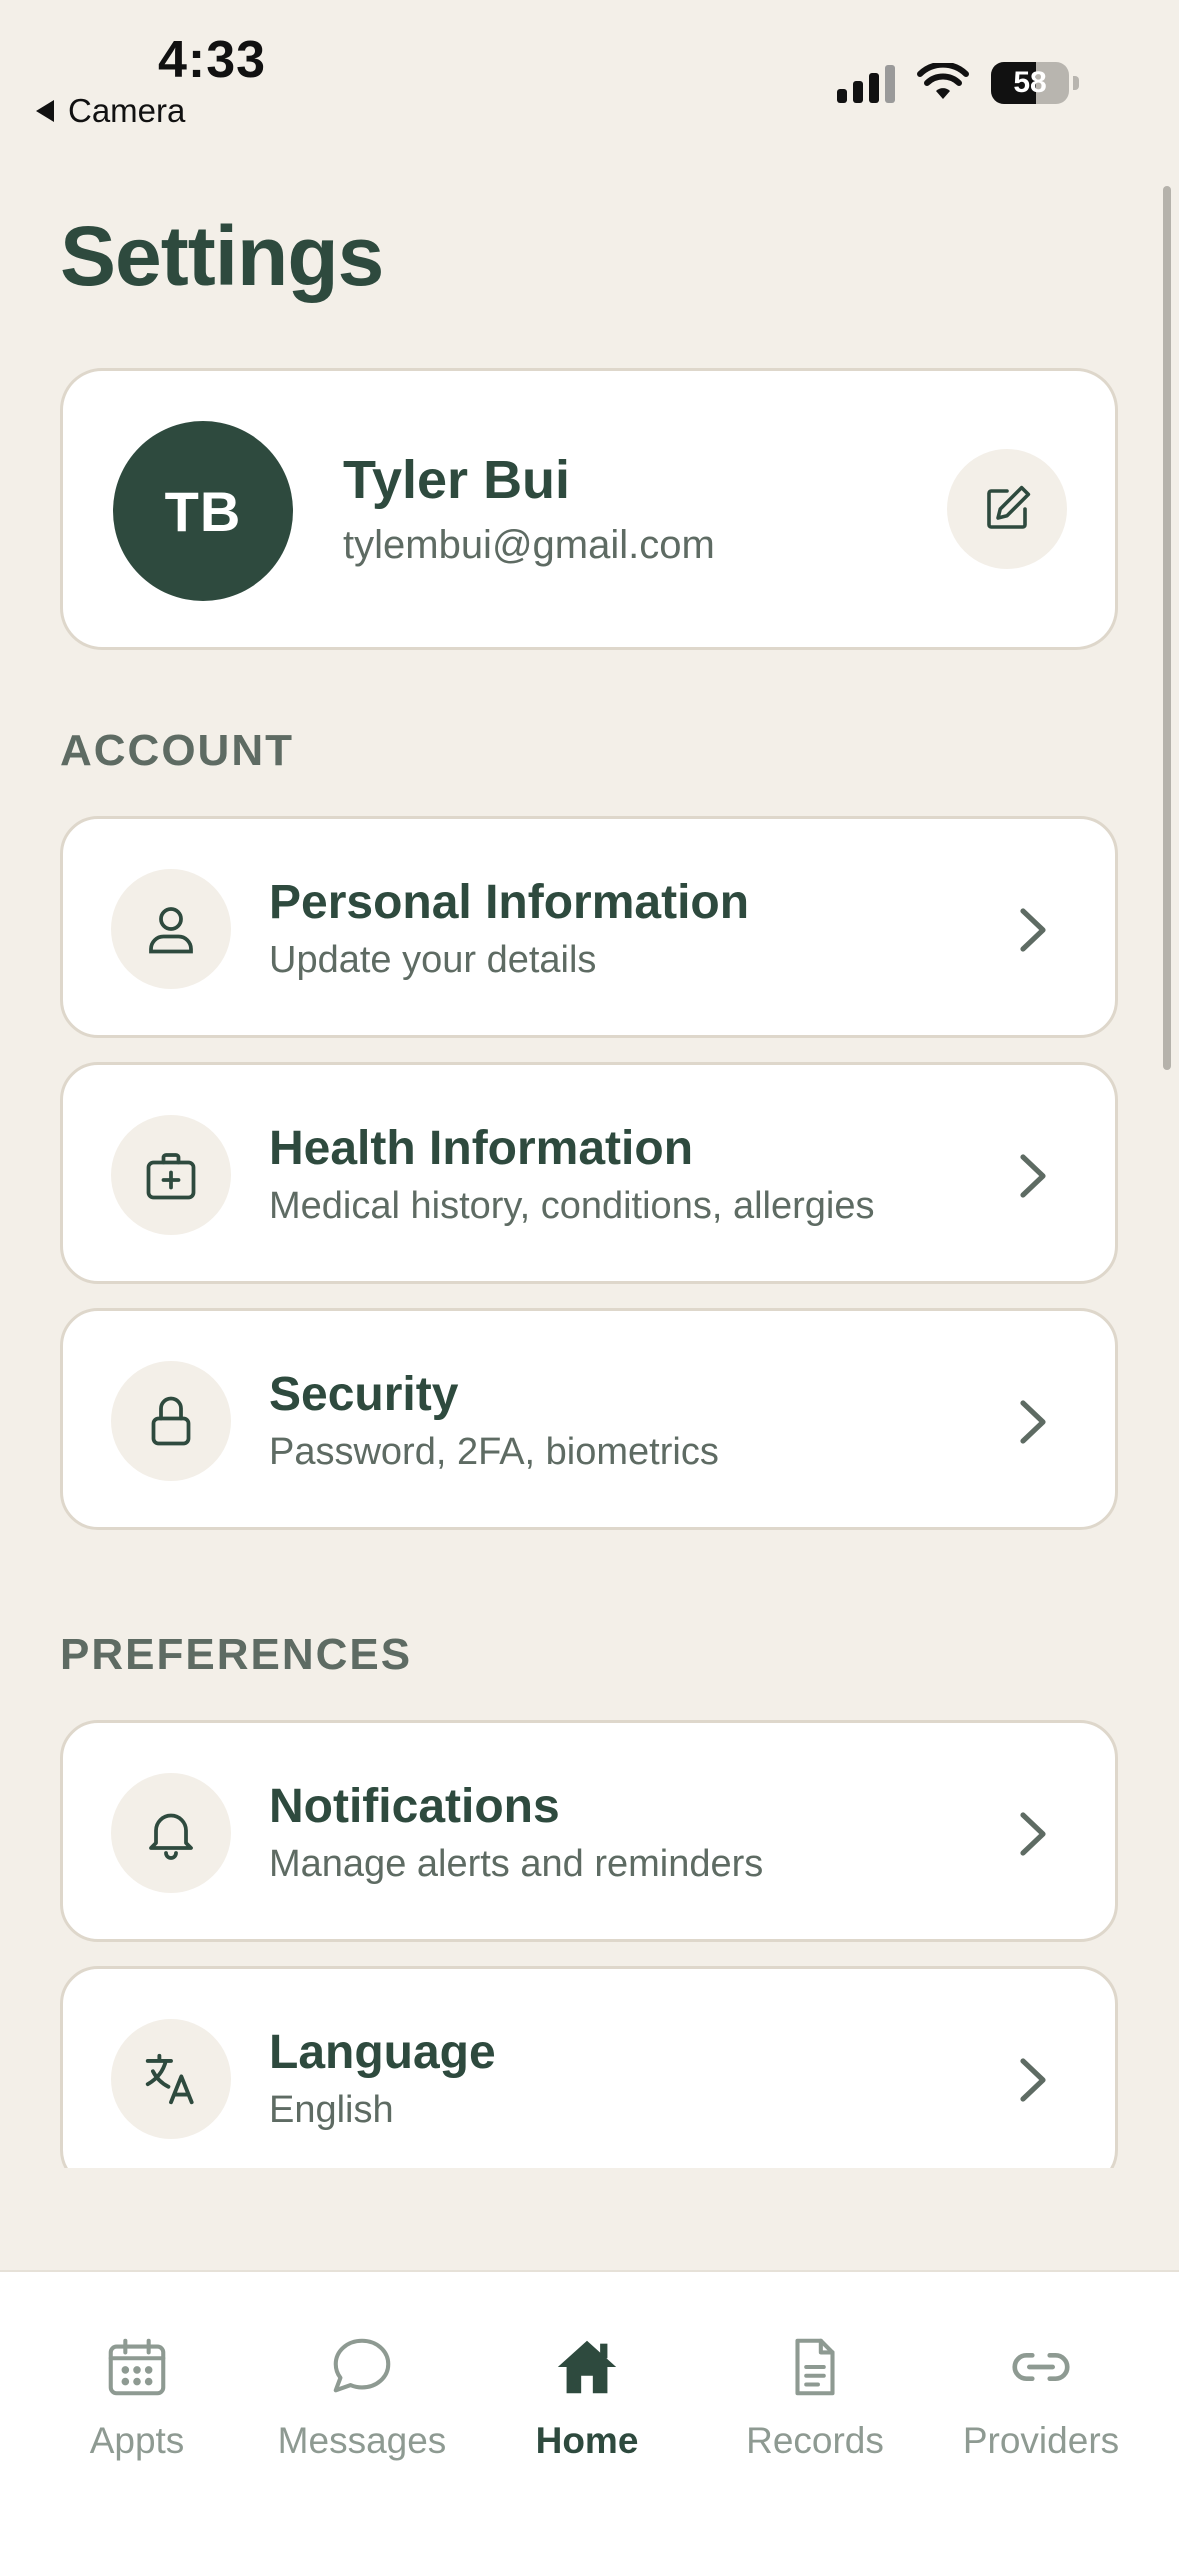  What do you see at coordinates (589, 2067) in the screenshot?
I see `settings-row-language: Language English` at bounding box center [589, 2067].